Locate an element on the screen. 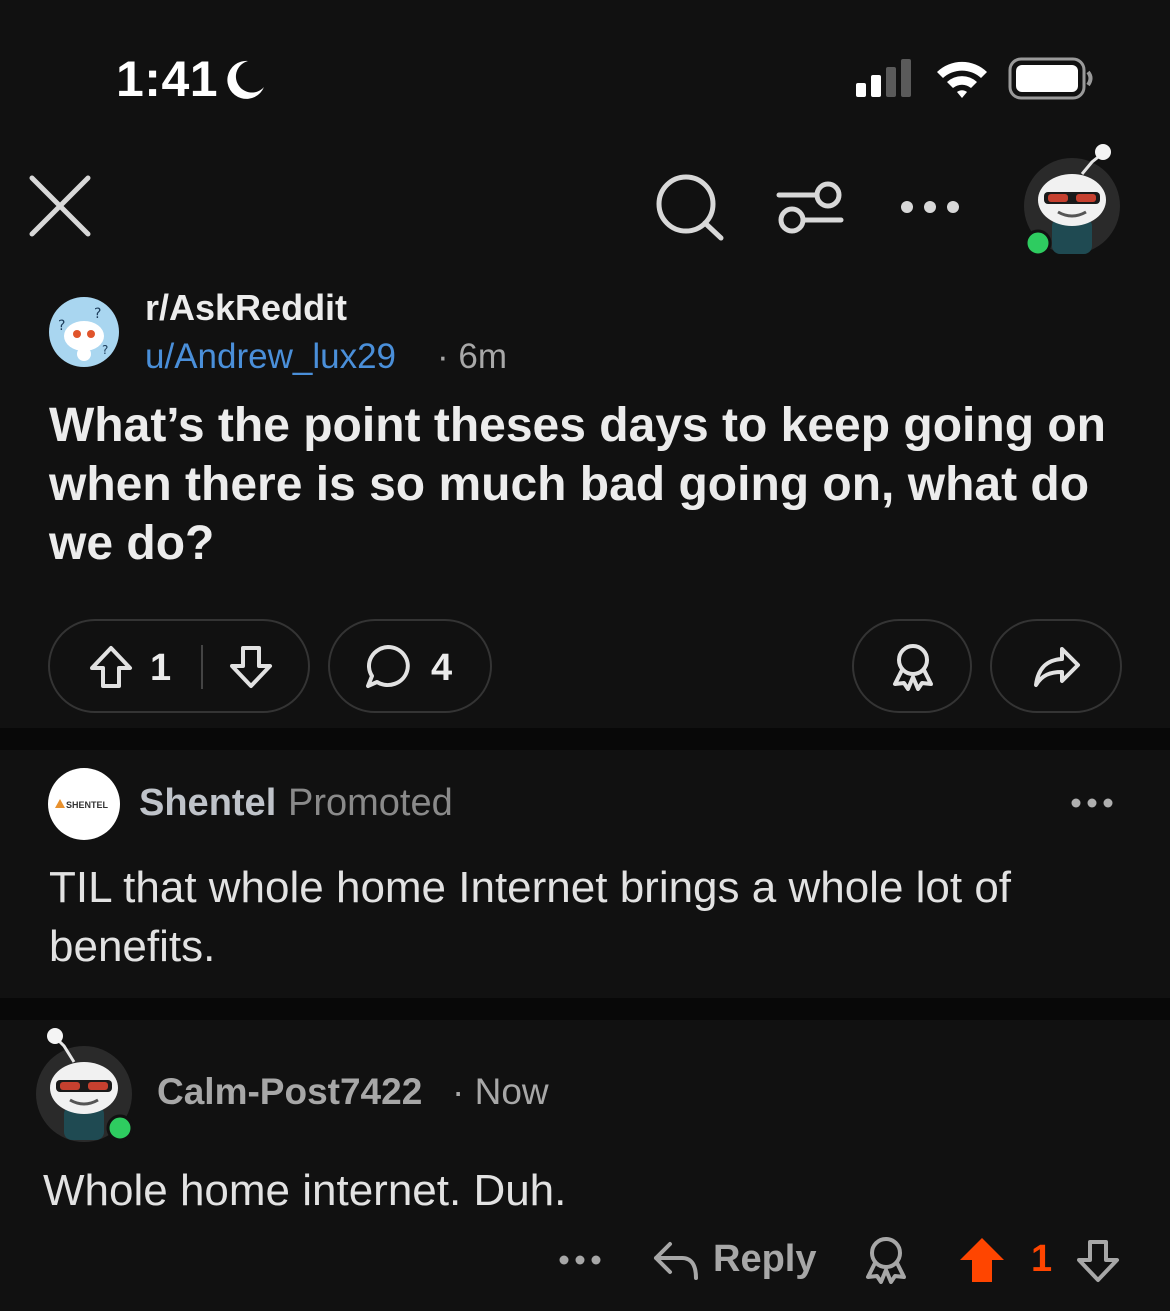  promoted-badge: Promoted is located at coordinates (370, 803).